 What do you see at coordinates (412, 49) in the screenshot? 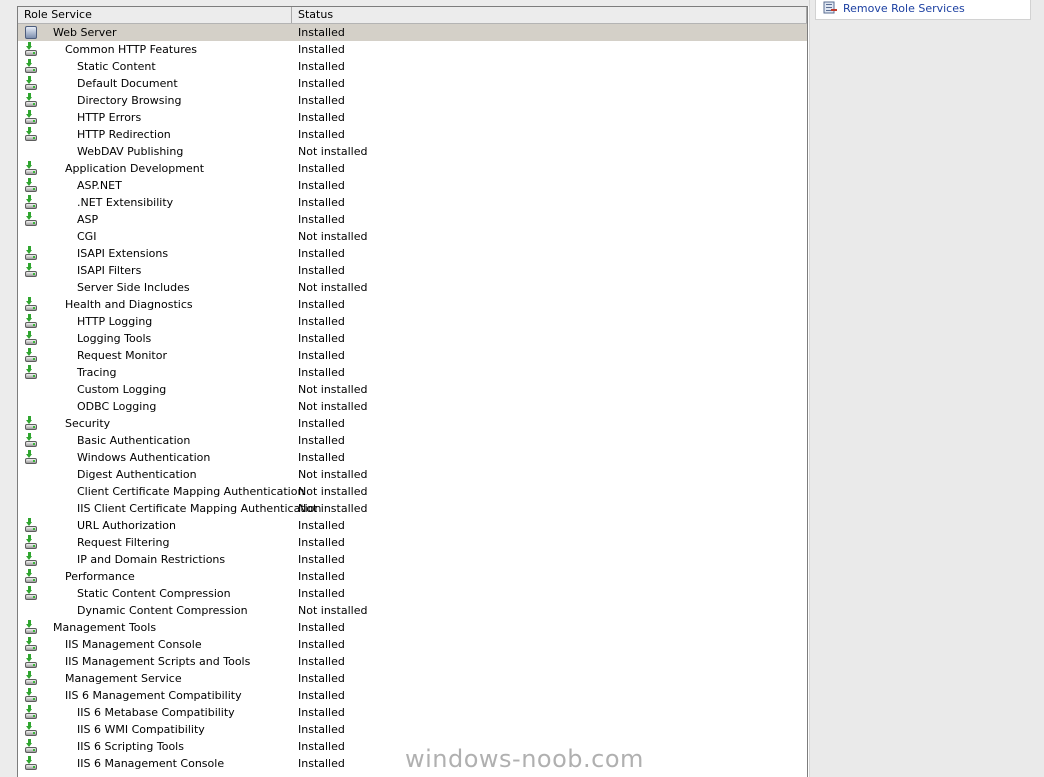
I see `table-row: Common HTTP Features Installed` at bounding box center [412, 49].